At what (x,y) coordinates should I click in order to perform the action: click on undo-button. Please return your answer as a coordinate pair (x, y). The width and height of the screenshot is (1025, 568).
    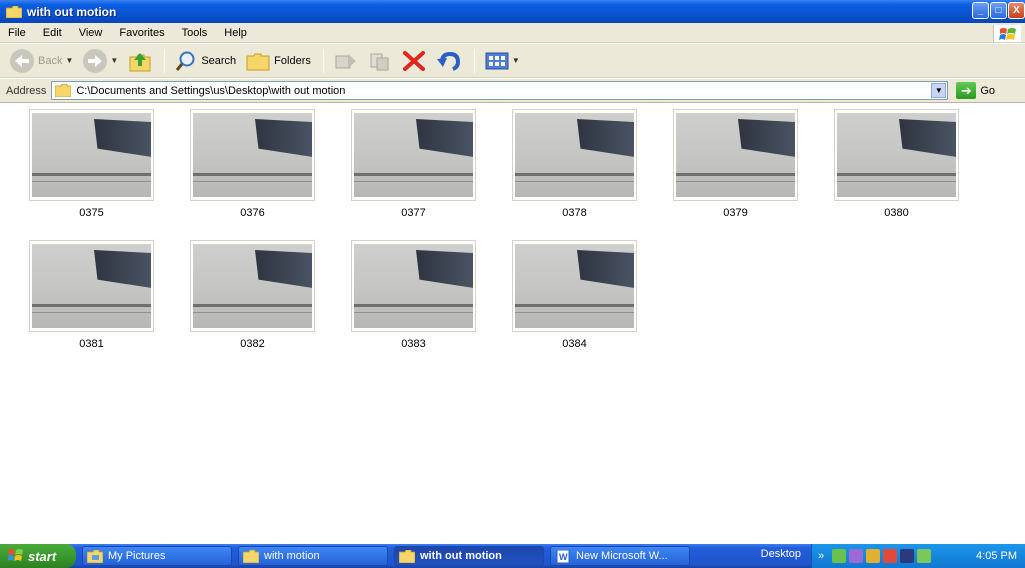
    Looking at the image, I should click on (449, 61).